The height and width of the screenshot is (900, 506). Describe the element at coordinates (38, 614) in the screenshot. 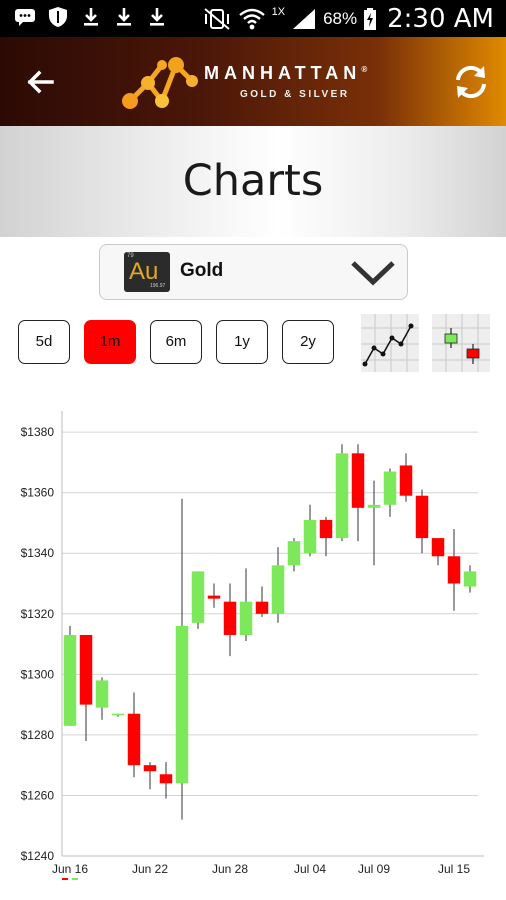

I see `y-tick-label: $1320` at that location.